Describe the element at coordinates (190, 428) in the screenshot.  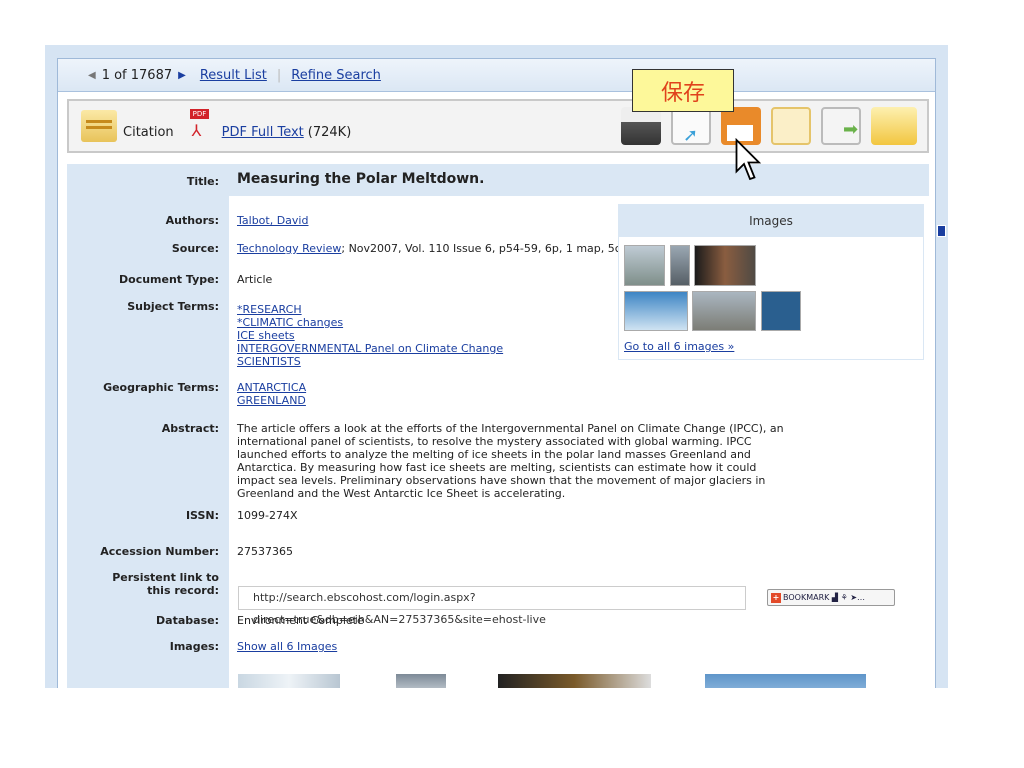
I see `abstract-label: Abstract:` at that location.